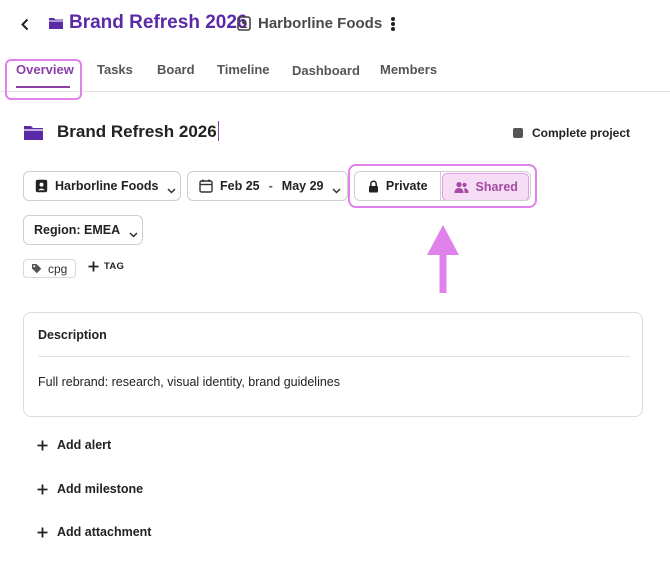 The height and width of the screenshot is (578, 670). What do you see at coordinates (100, 489) in the screenshot?
I see `add-milestone-label: Add milestone` at bounding box center [100, 489].